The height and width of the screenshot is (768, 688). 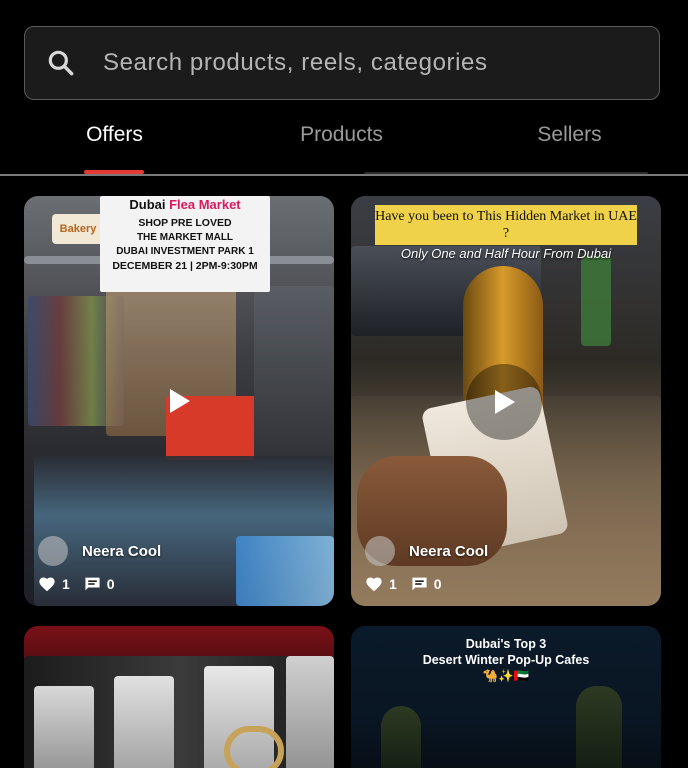 I want to click on search-bar, so click(x=342, y=63).